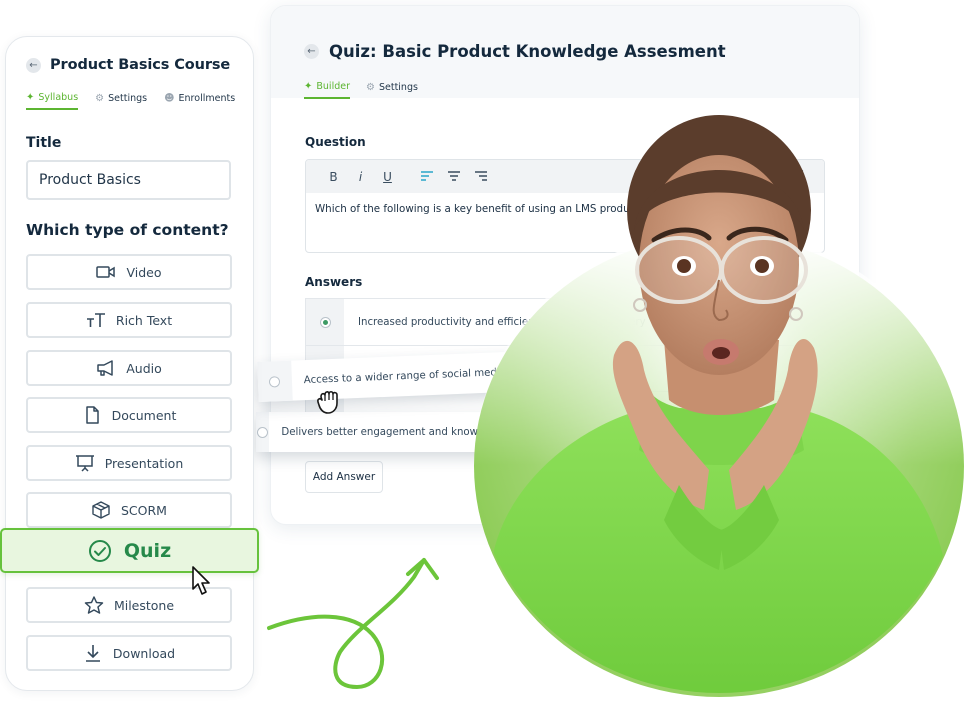 The image size is (968, 701). What do you see at coordinates (169, 98) in the screenshot?
I see `users-icon: ☻` at bounding box center [169, 98].